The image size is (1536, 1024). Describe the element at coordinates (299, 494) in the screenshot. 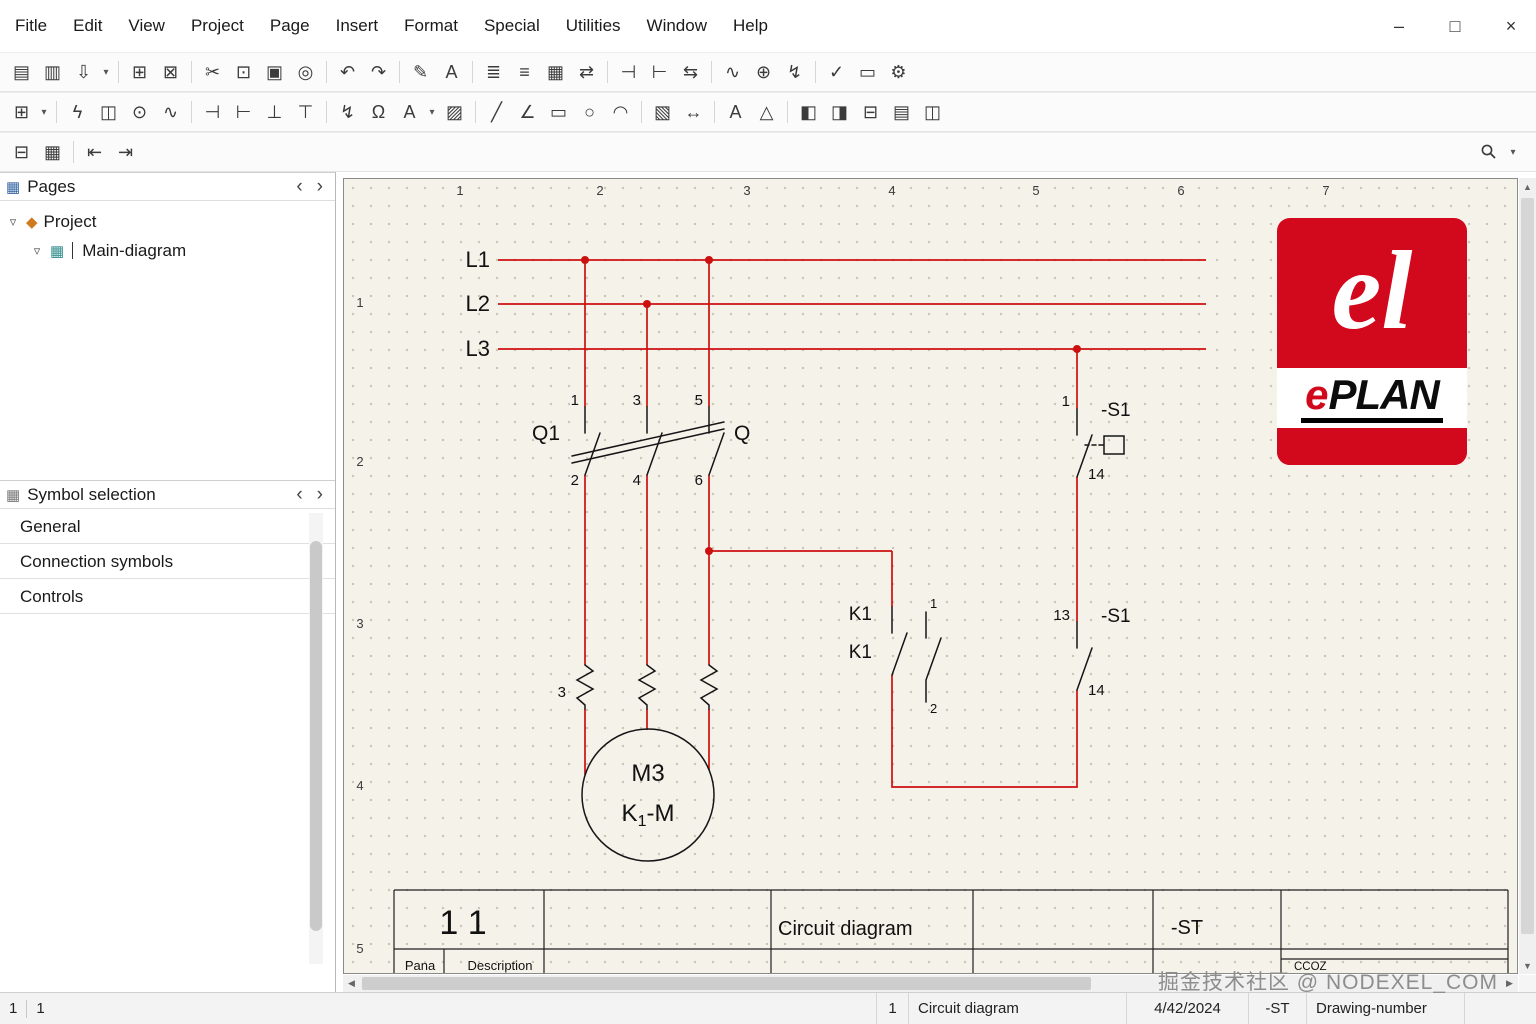

I see `symbol-prev-icon: ‹` at that location.